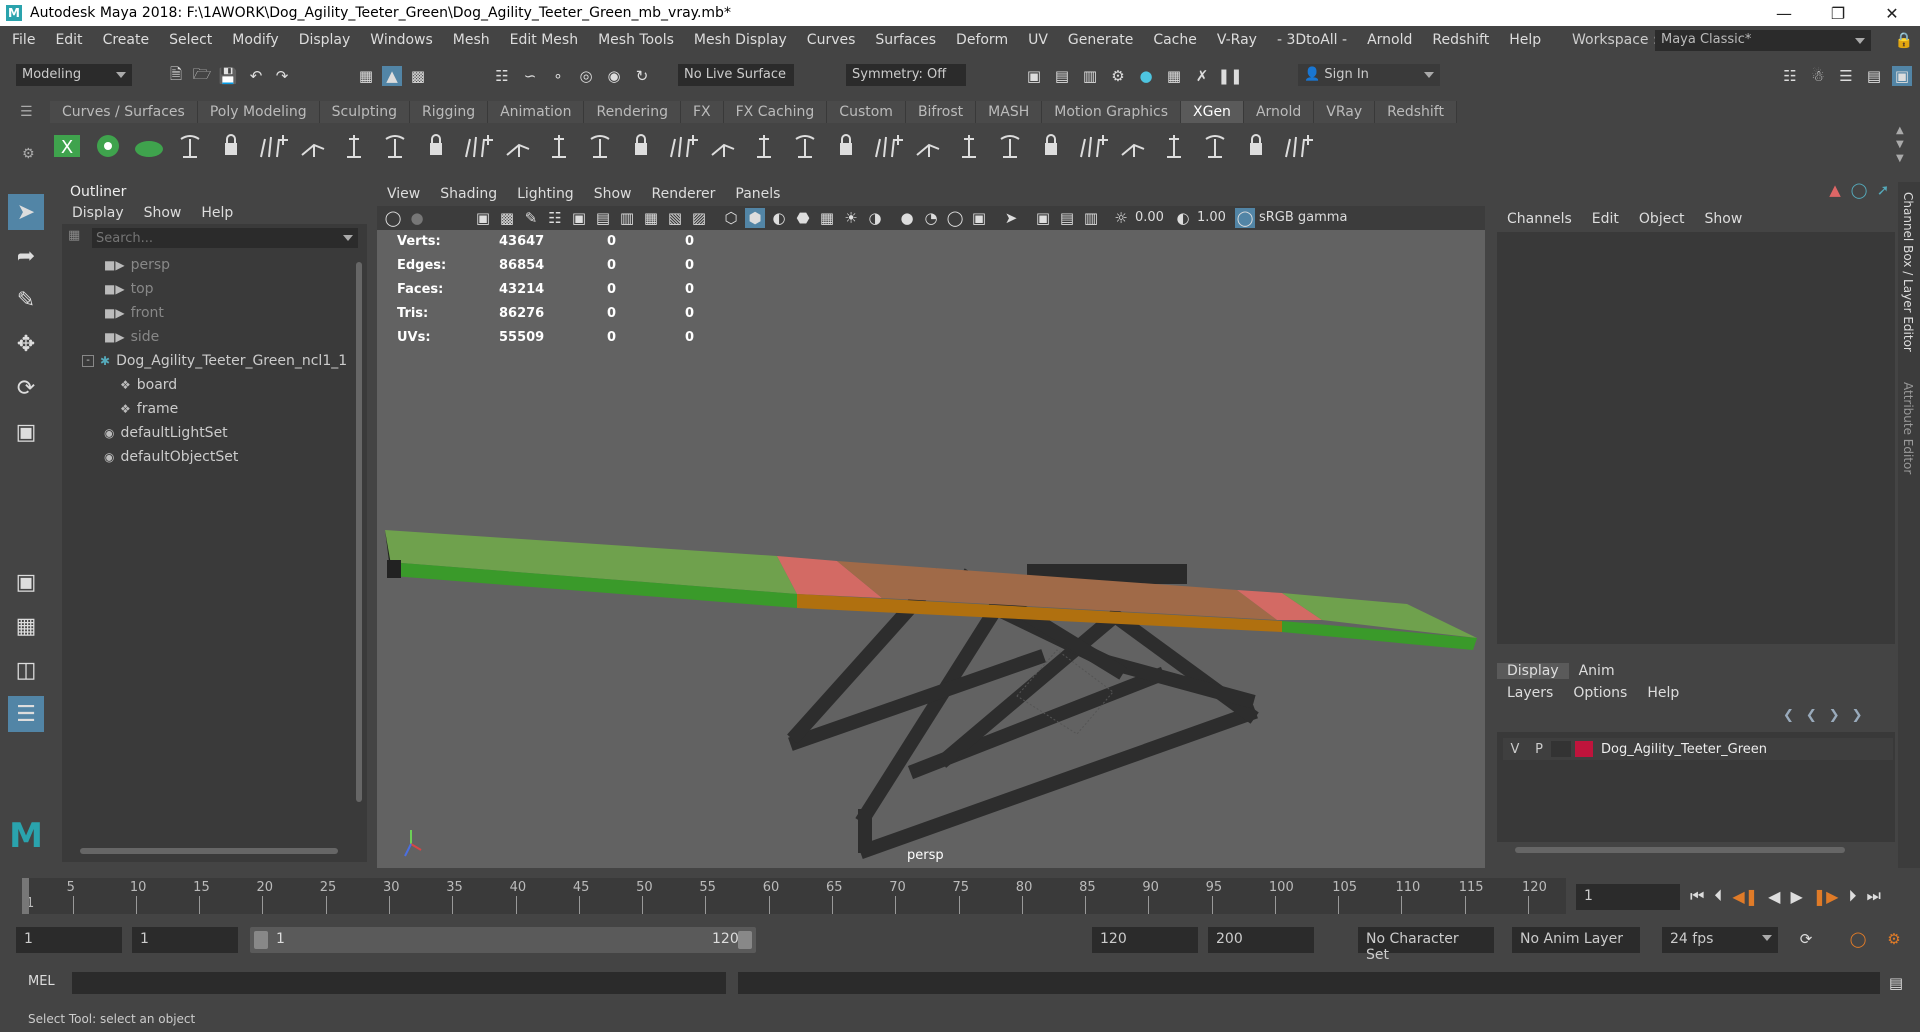 Image resolution: width=1920 pixels, height=1032 pixels. I want to click on noise-brush-icon, so click(846, 146).